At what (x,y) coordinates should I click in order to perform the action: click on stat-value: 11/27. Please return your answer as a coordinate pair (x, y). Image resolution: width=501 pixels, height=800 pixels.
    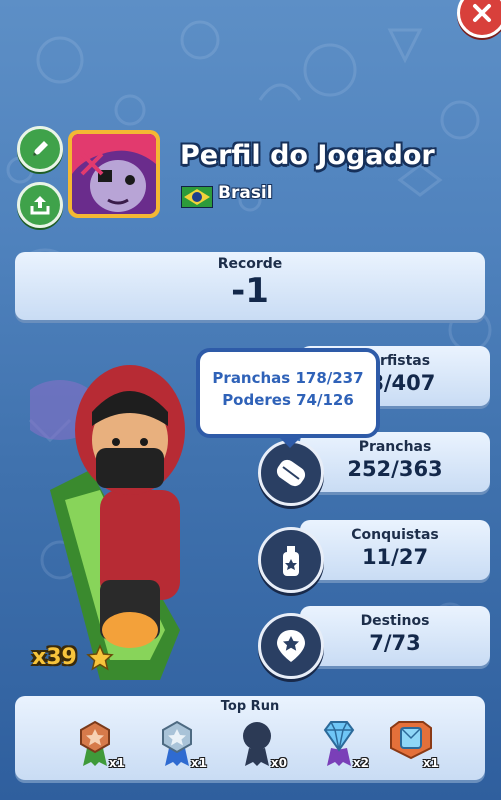
    Looking at the image, I should click on (395, 557).